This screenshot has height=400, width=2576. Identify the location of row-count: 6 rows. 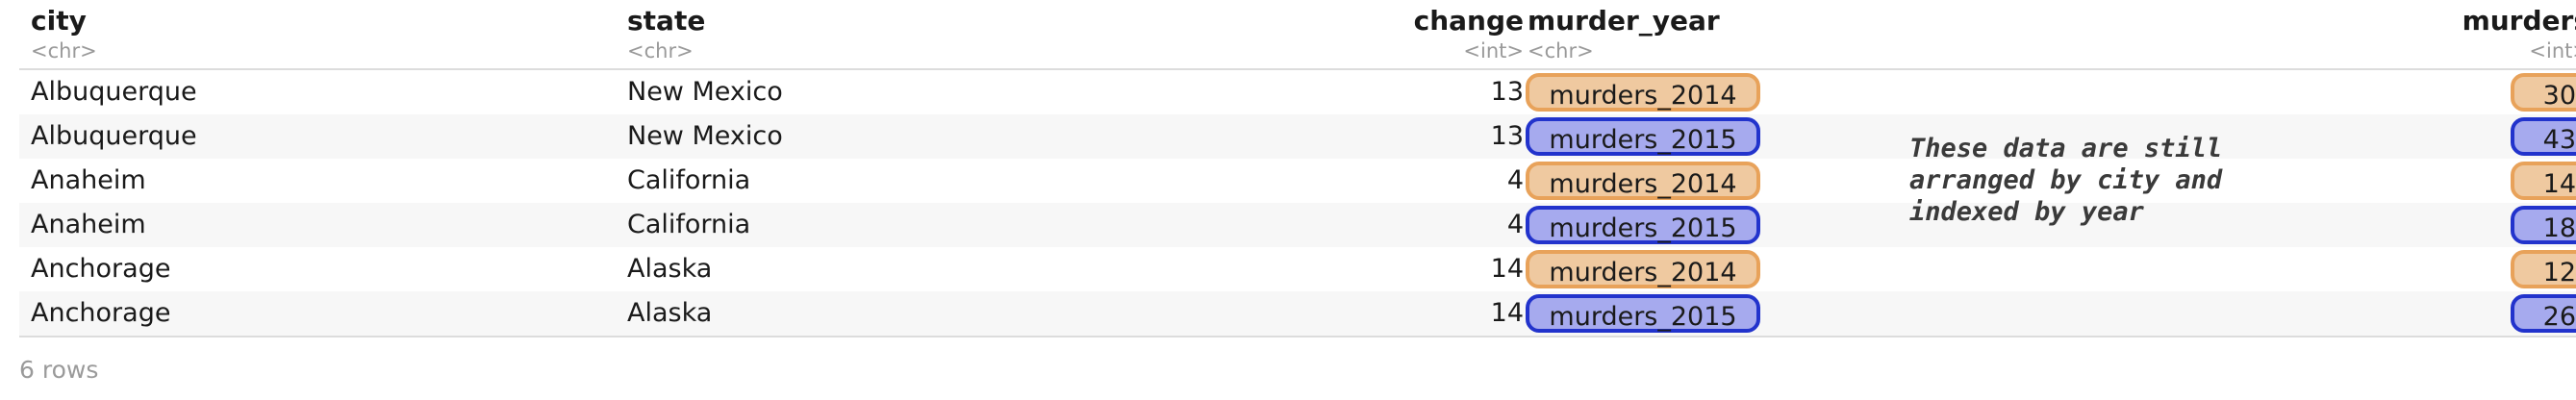
(59, 370).